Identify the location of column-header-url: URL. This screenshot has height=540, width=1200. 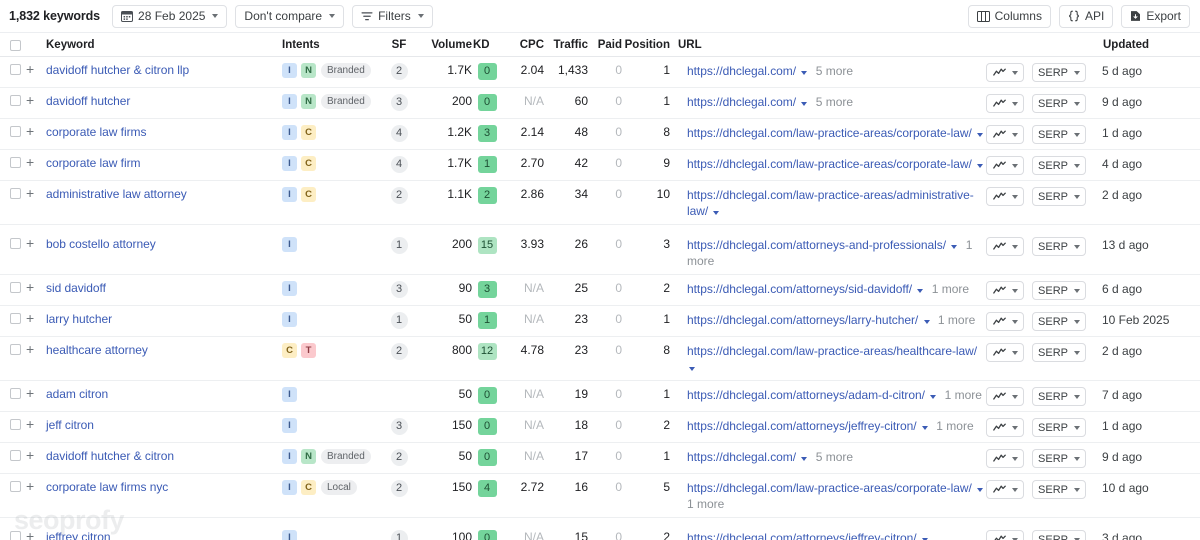
(828, 45).